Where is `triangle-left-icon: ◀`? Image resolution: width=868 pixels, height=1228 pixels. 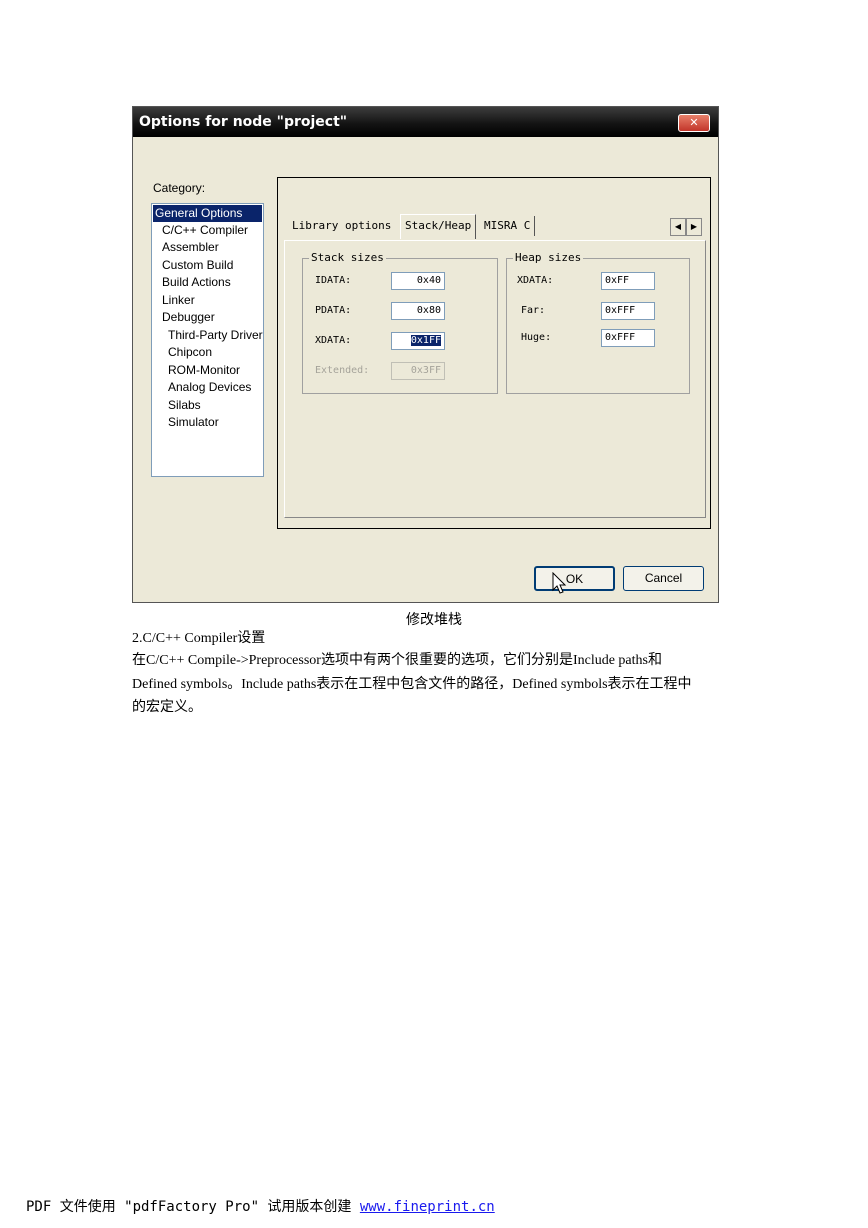
triangle-left-icon: ◀ is located at coordinates (678, 226).